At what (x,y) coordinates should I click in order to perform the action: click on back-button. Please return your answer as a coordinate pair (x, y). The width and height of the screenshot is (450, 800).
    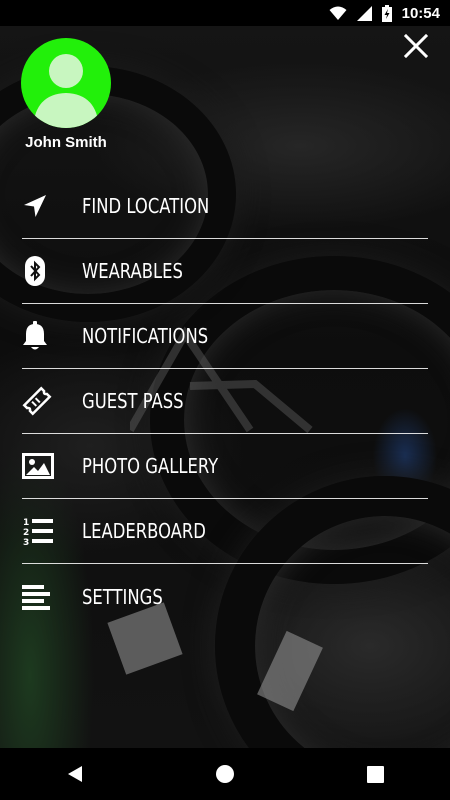
    Looking at the image, I should click on (75, 774).